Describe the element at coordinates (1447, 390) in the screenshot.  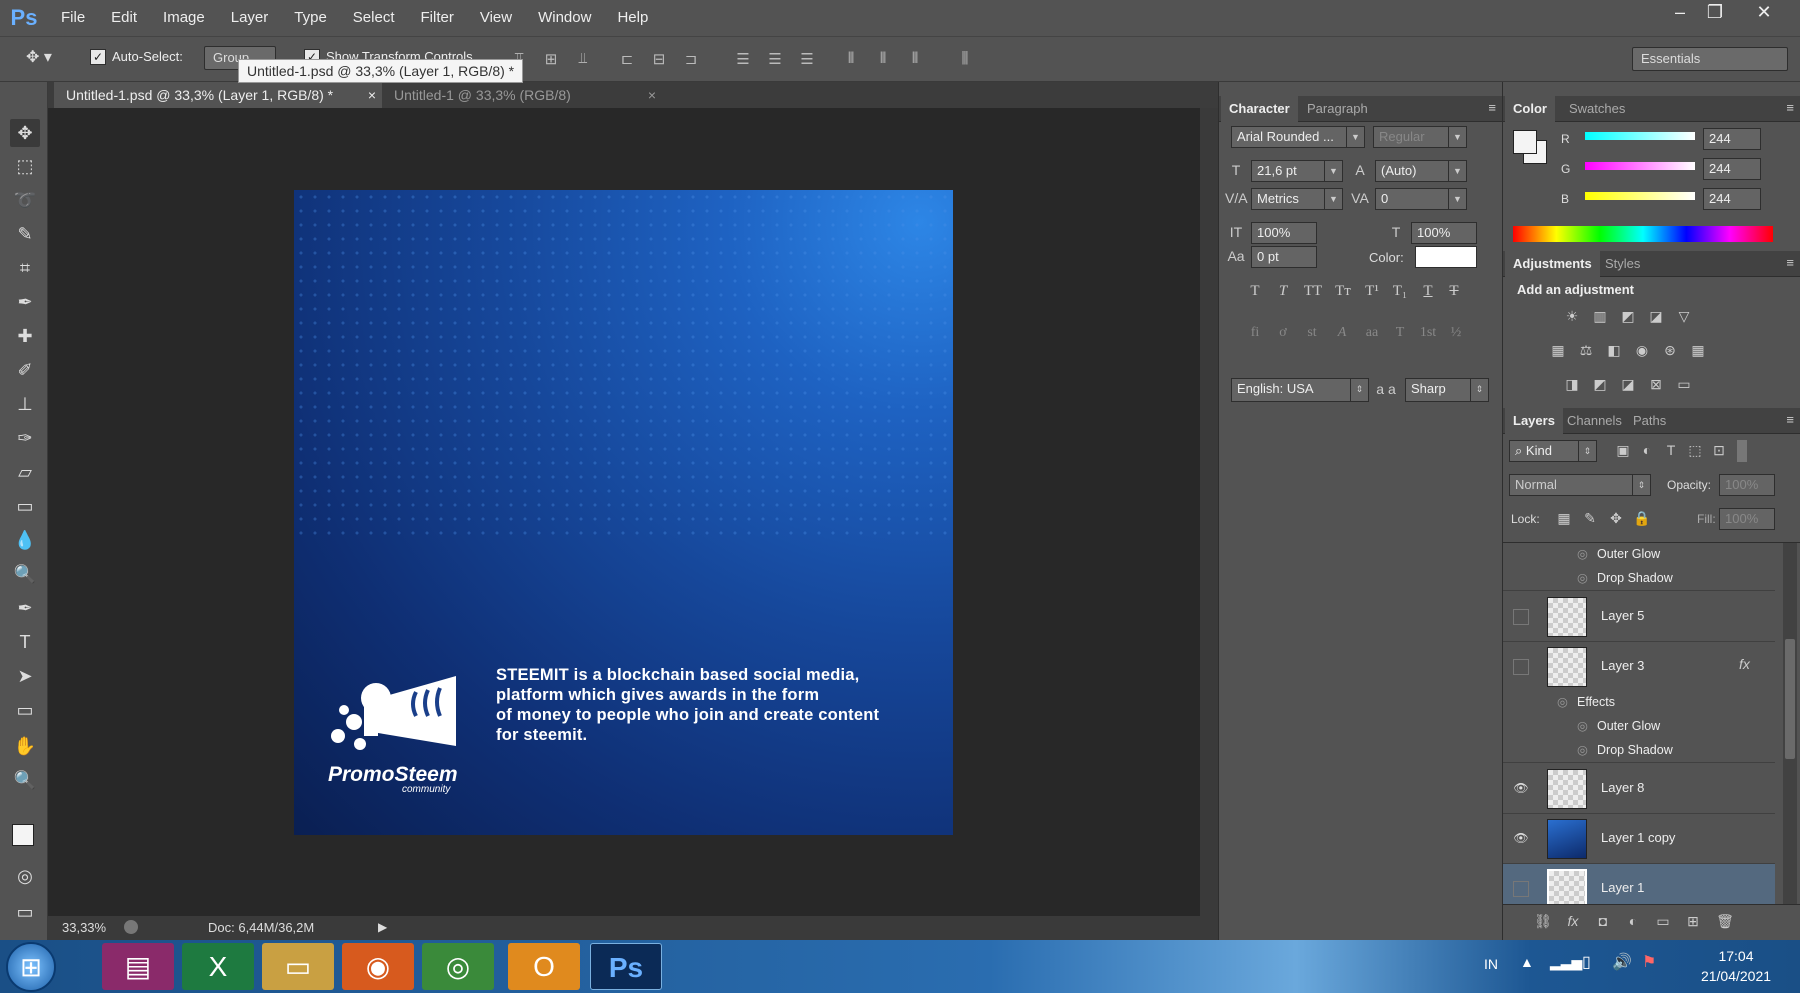
I see `antialias-dropdown: Sharp ⇕` at that location.